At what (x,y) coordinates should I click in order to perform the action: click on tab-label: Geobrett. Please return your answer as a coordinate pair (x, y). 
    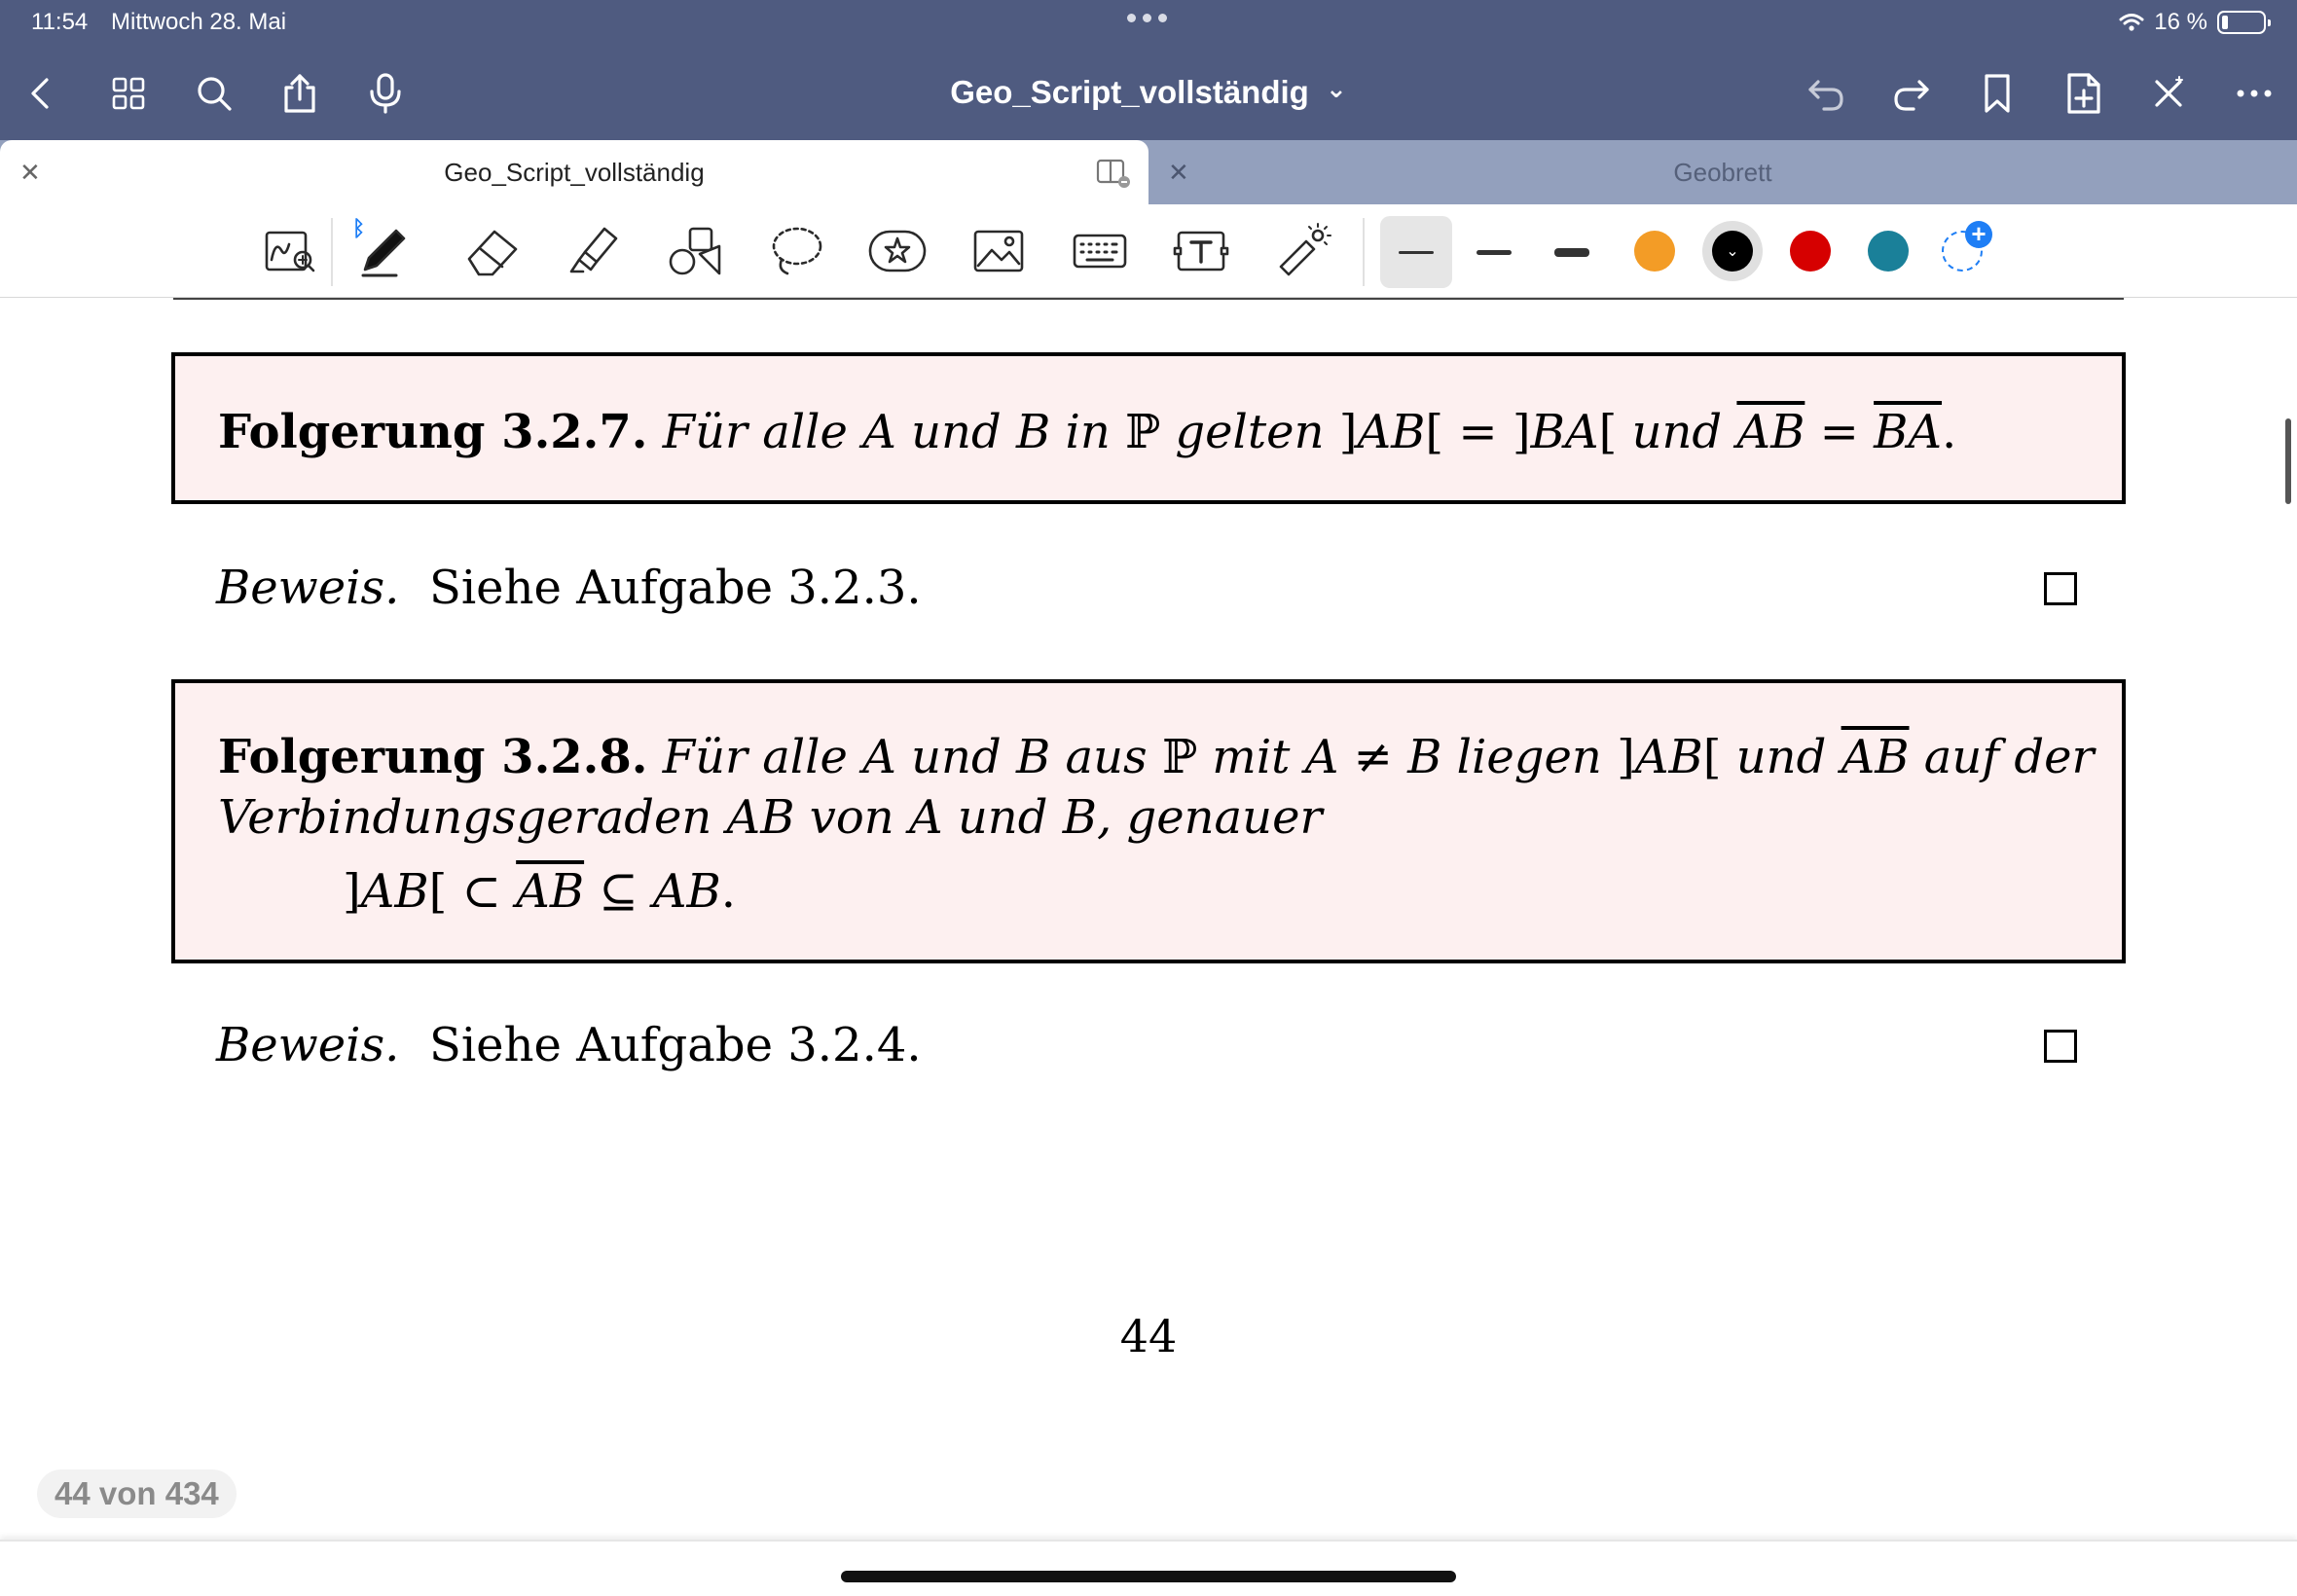
    Looking at the image, I should click on (1722, 172).